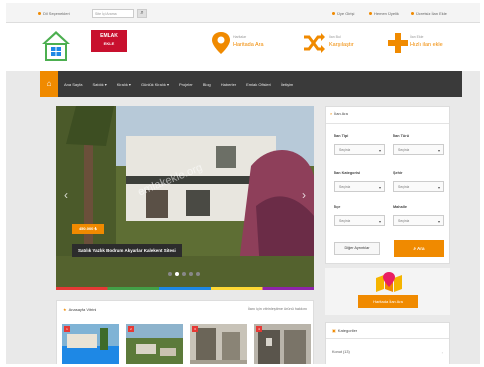 The height and width of the screenshot is (367, 484). Describe the element at coordinates (155, 84) in the screenshot. I see `nav-item: Günlük Kiralık ▾` at that location.